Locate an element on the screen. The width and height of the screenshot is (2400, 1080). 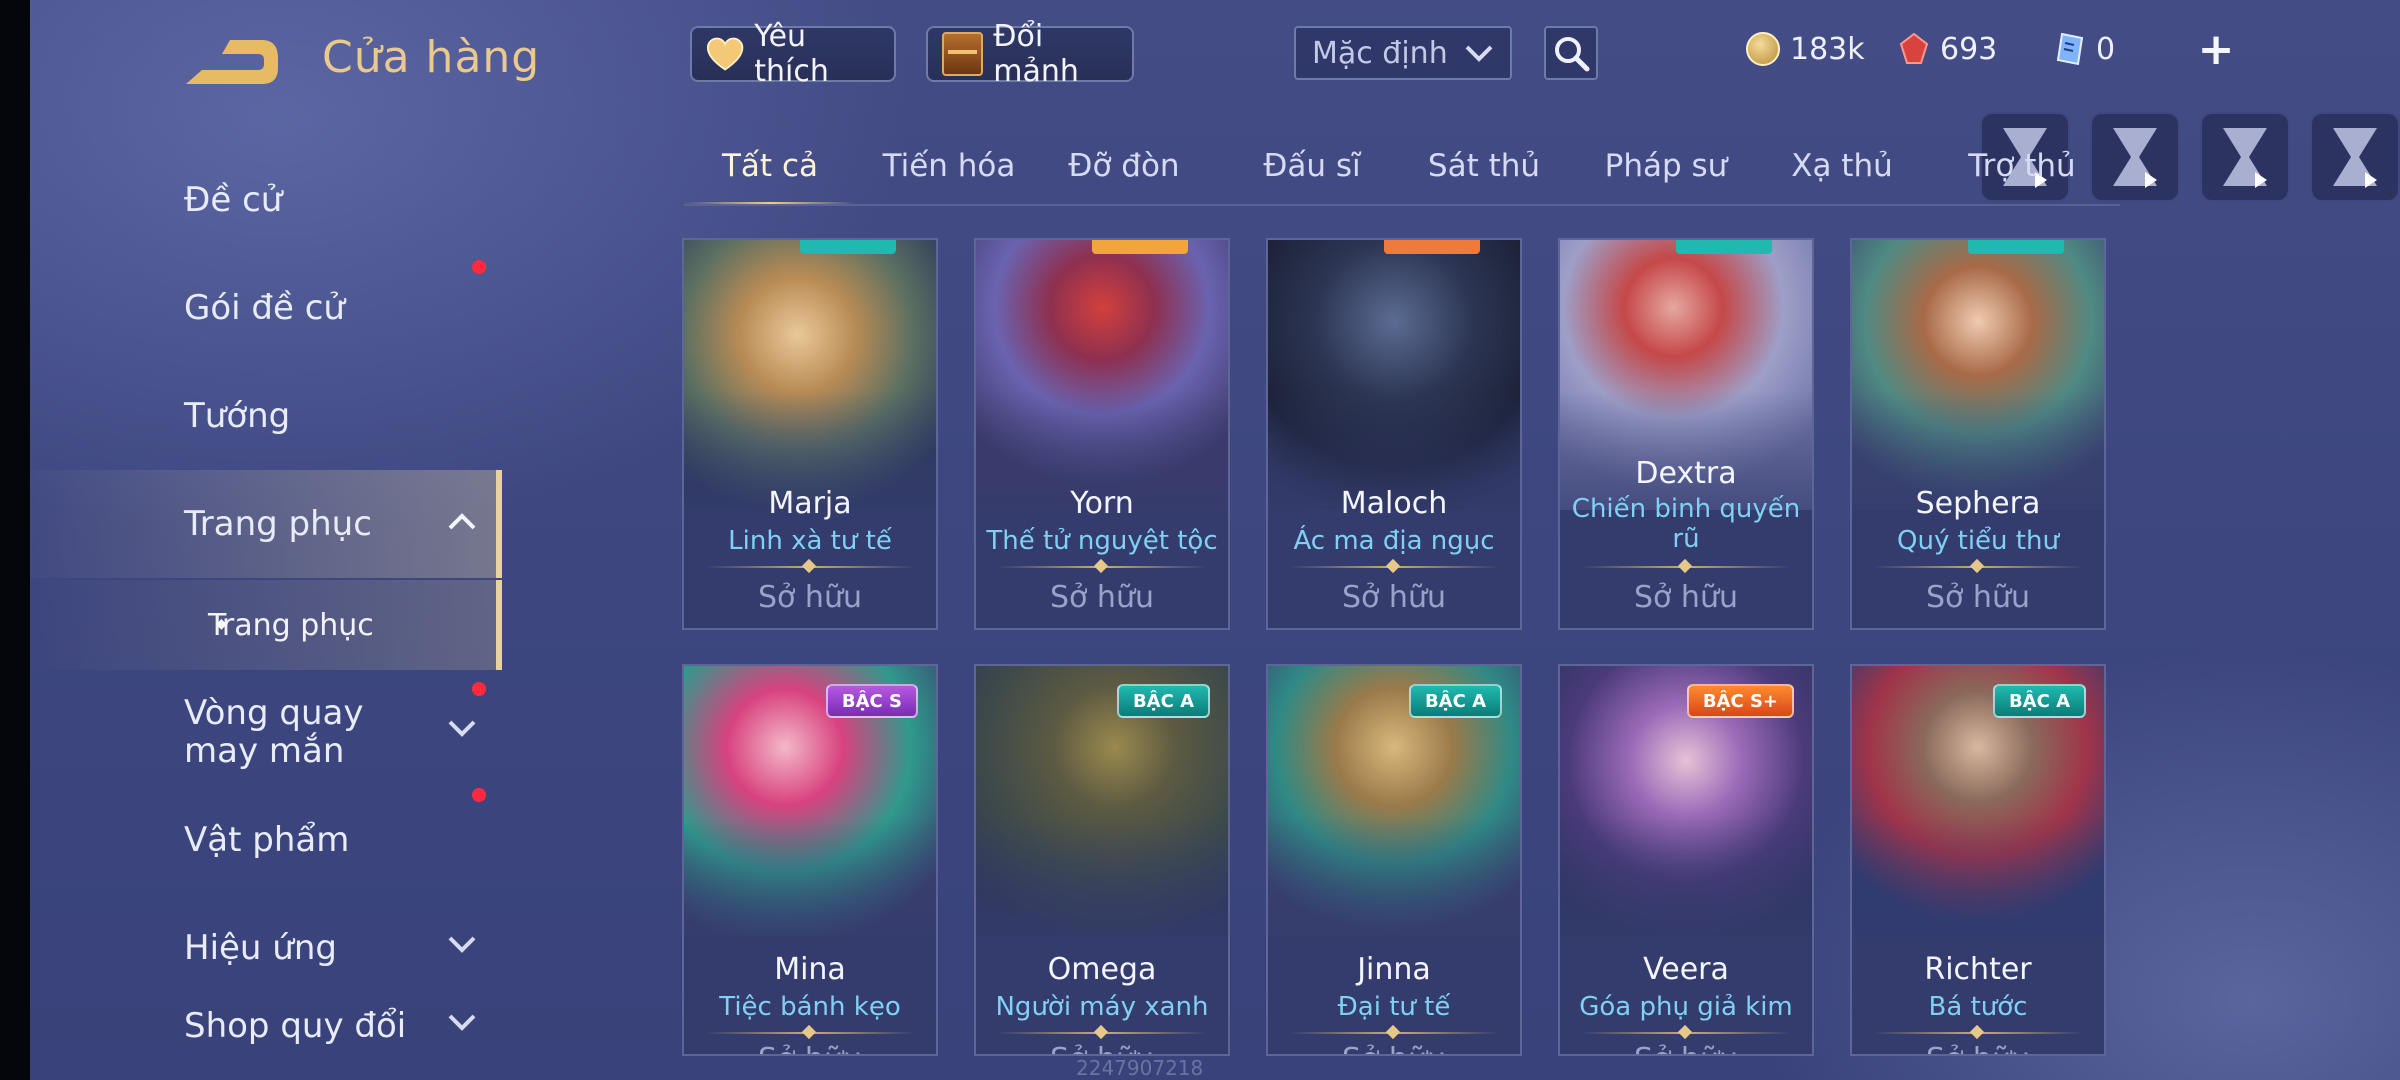
sidebar-item-recommended: Đề cử is located at coordinates (266, 200).